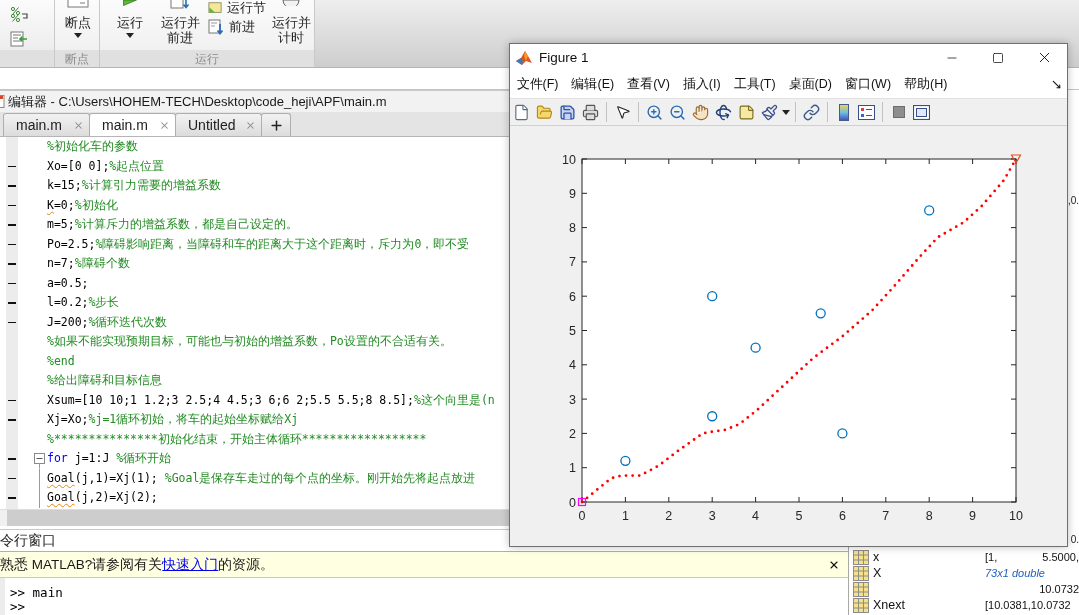 The image size is (1079, 615). What do you see at coordinates (769, 112) in the screenshot?
I see `brush-icon` at bounding box center [769, 112].